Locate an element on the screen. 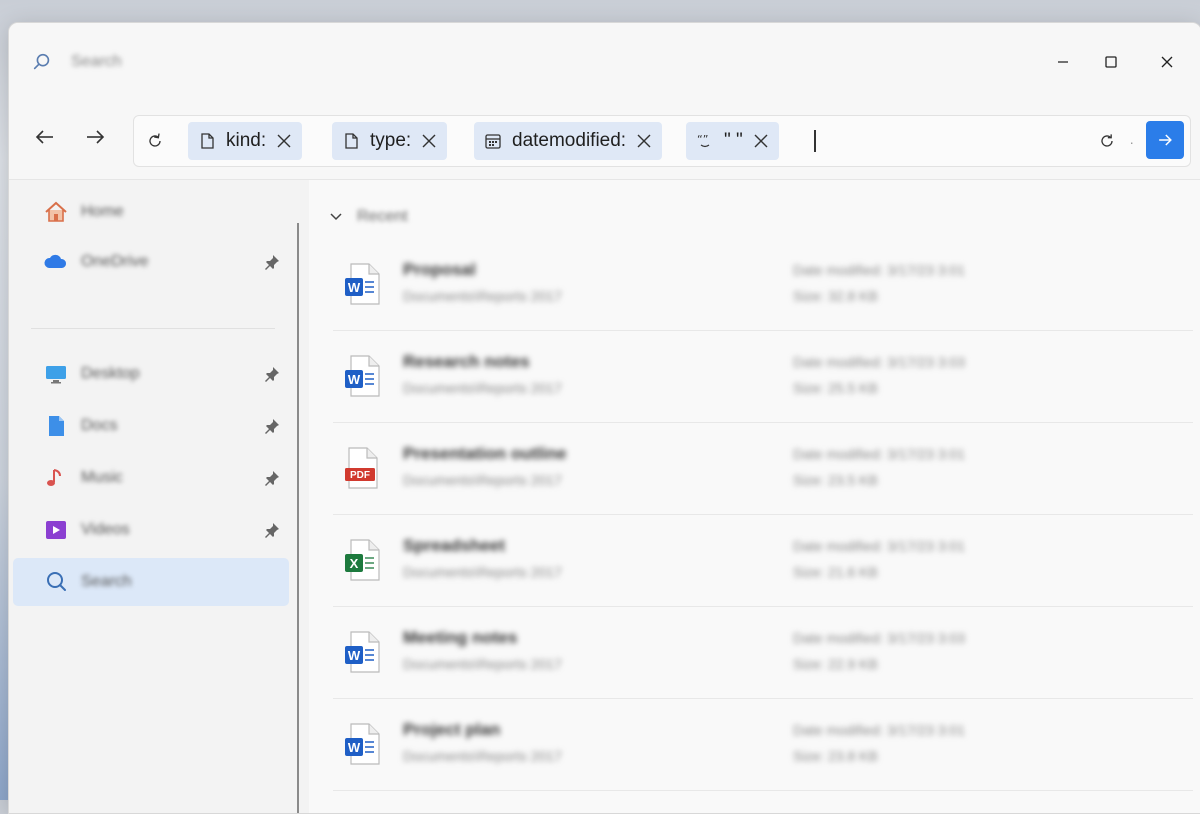 This screenshot has height=814, width=1200. toolbar: kind: type: datemodified: “” " " · is located at coordinates (604, 140).